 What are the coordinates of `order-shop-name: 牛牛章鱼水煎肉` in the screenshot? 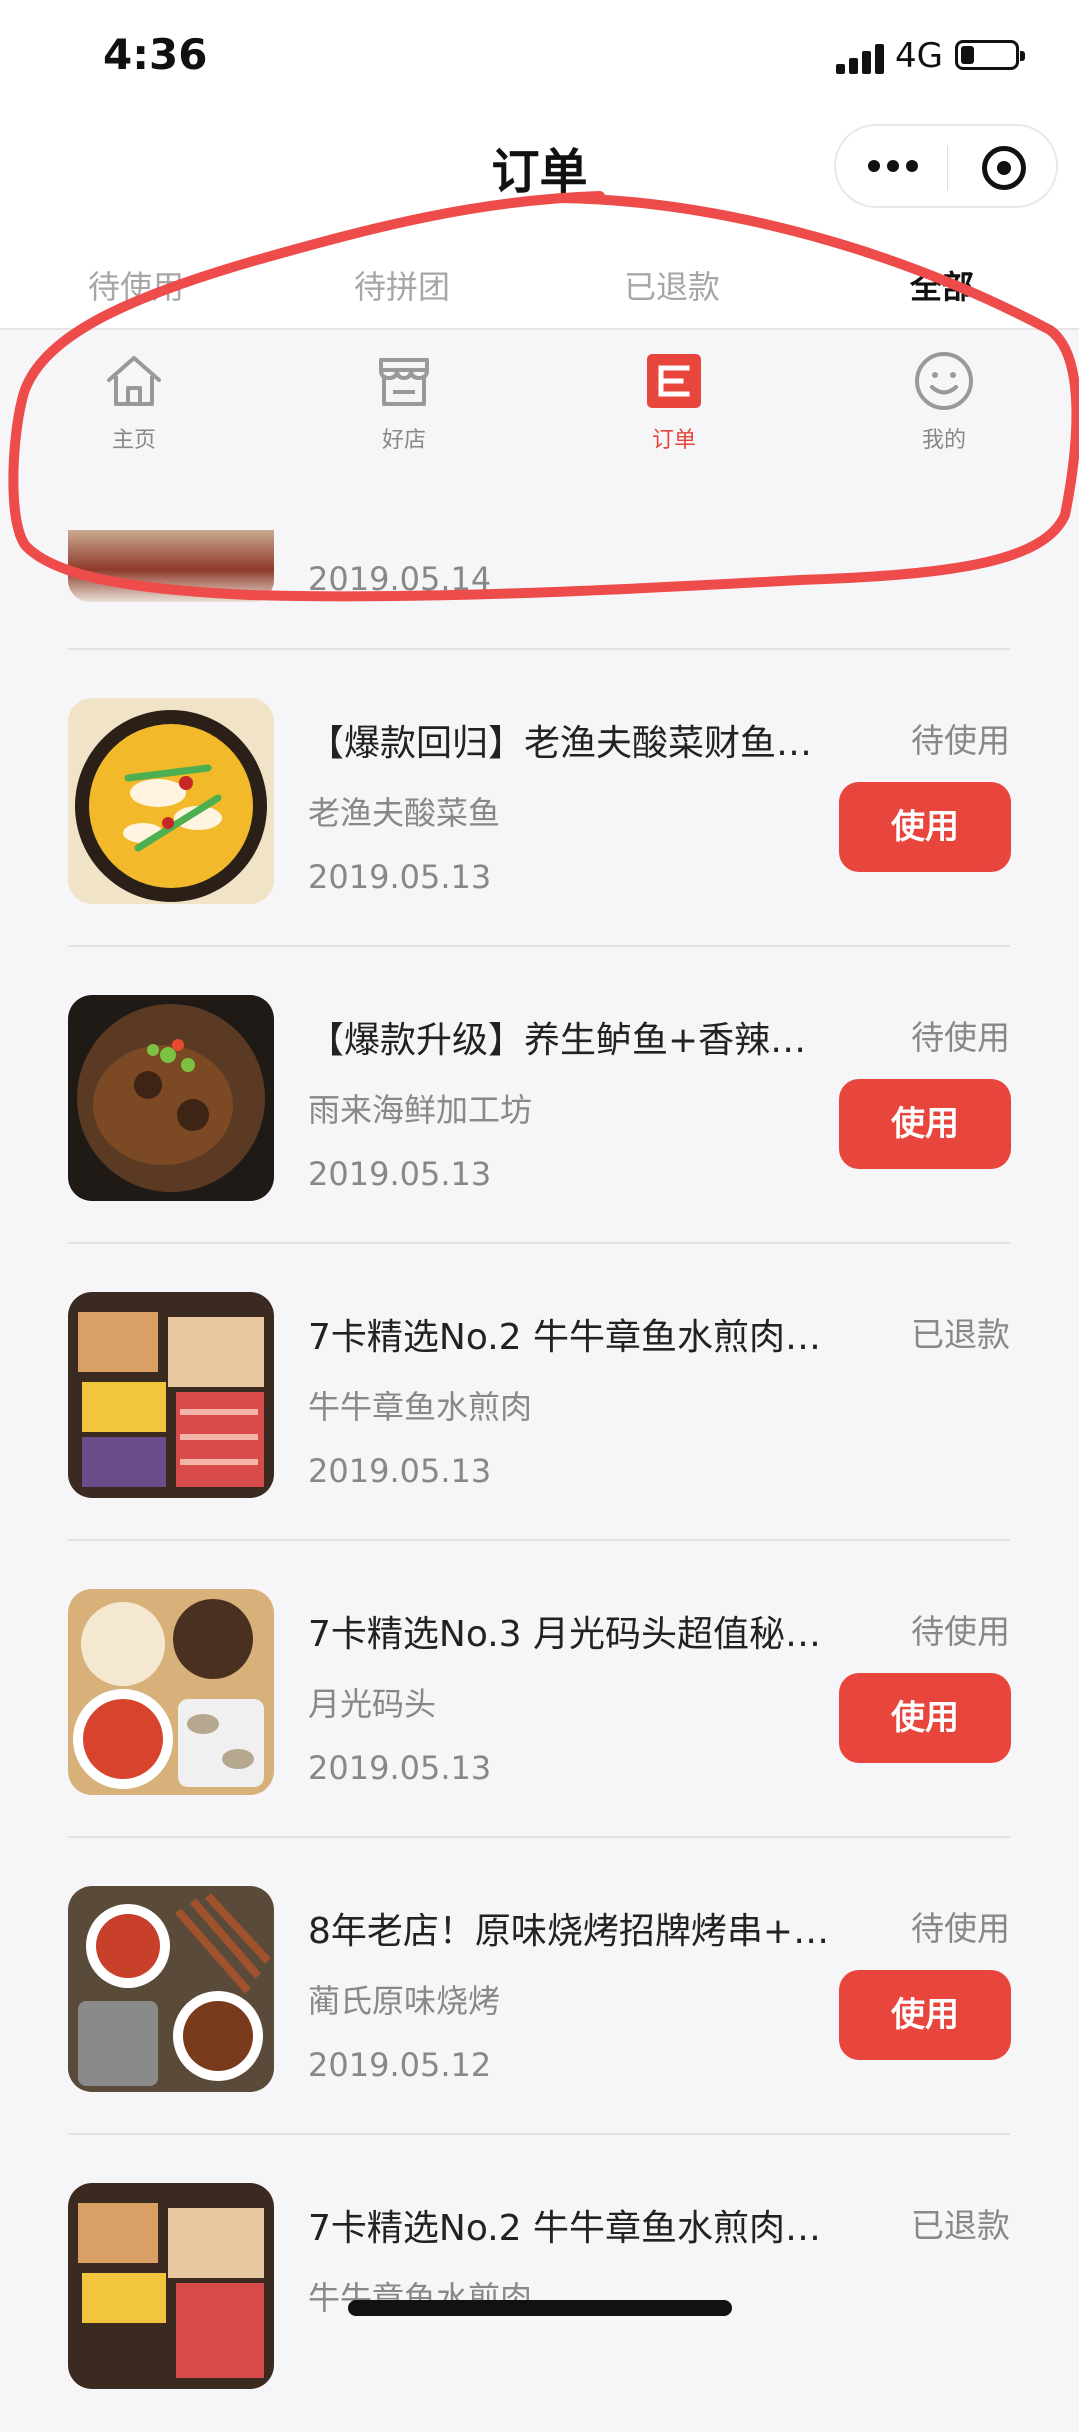 It's located at (420, 1407).